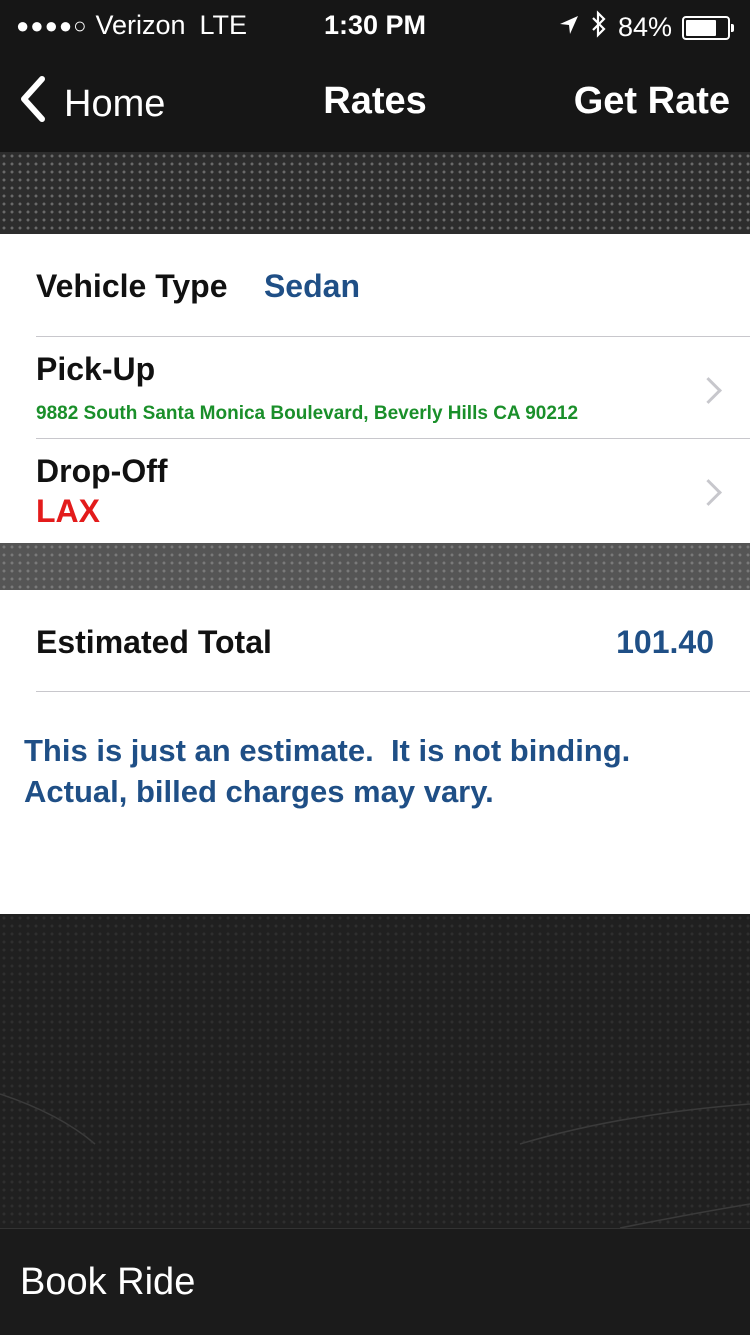  I want to click on battery-fill, so click(701, 27).